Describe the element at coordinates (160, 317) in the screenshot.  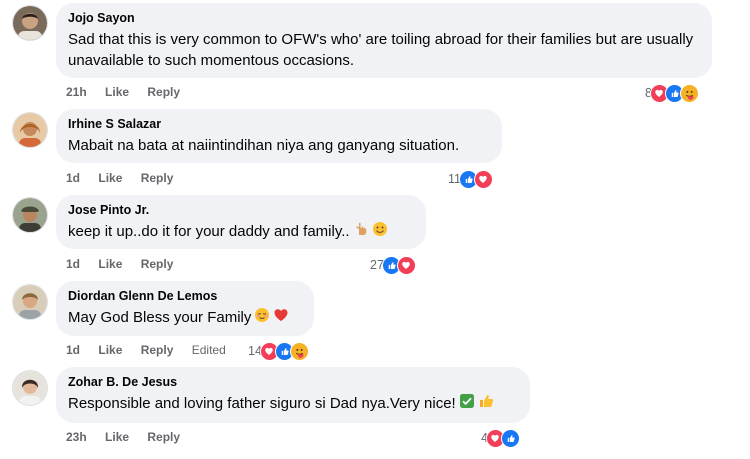
I see `comment-text-body: May God Bless your Family` at that location.